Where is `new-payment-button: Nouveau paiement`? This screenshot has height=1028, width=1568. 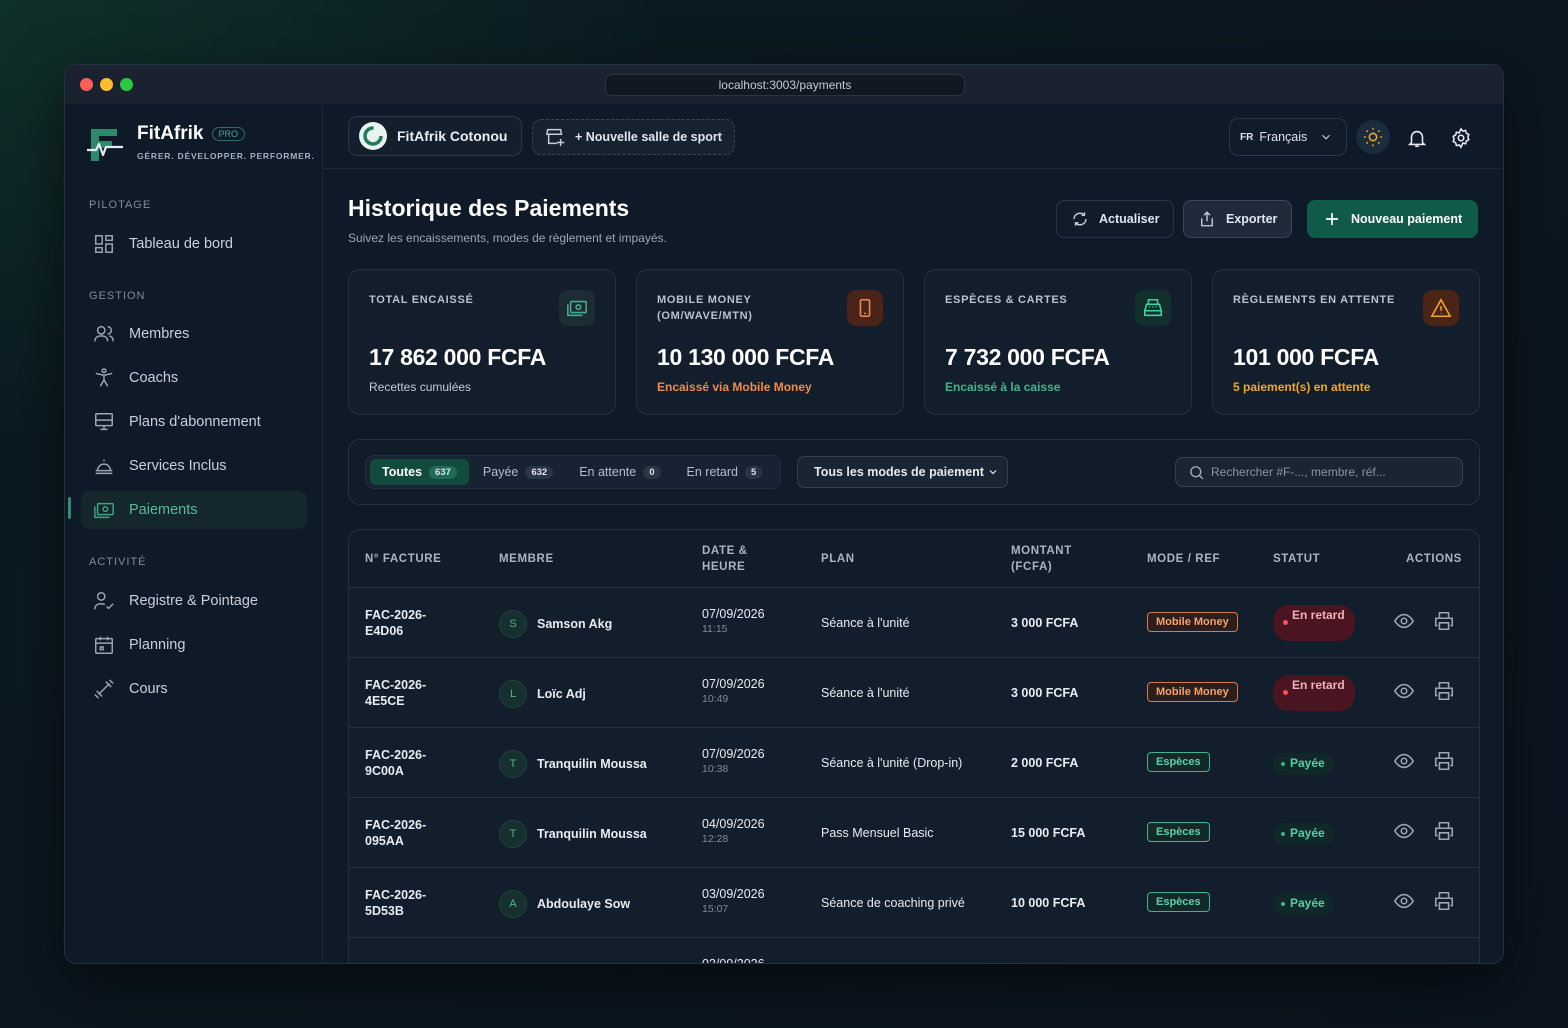
new-payment-button: Nouveau paiement is located at coordinates (1393, 219).